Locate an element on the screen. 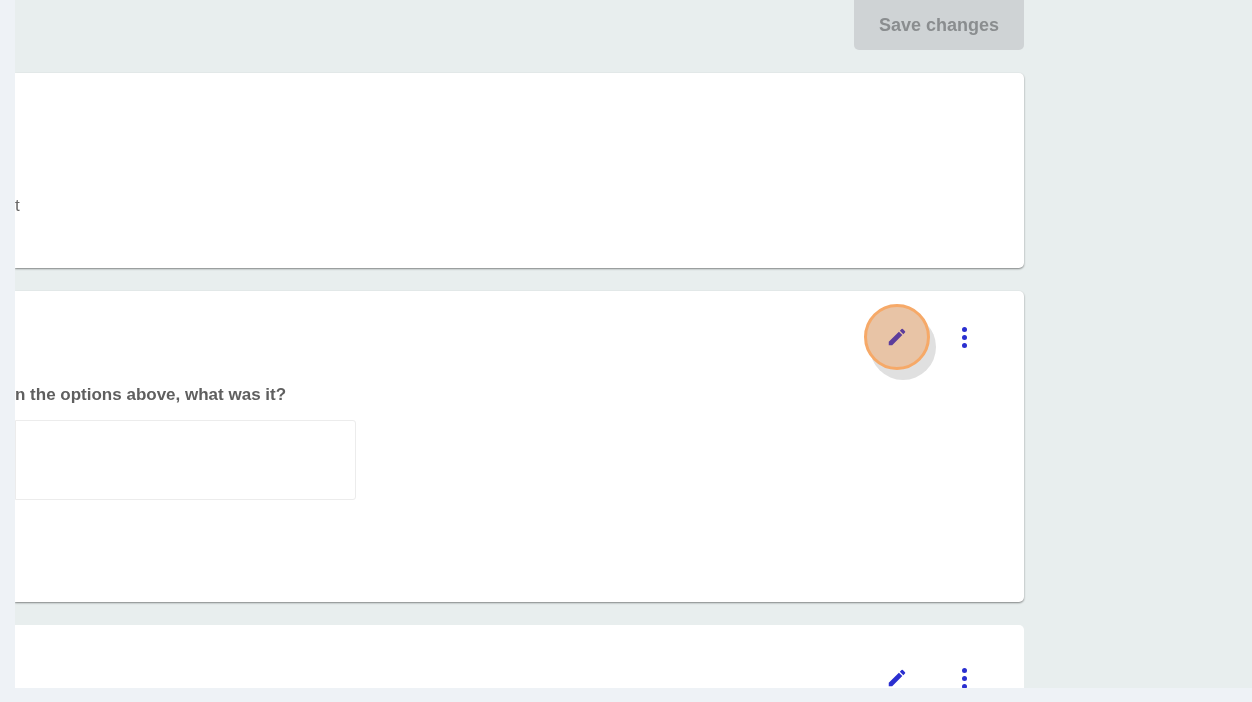 The image size is (1252, 702). question-text: n the options above, what was it? is located at coordinates (151, 395).